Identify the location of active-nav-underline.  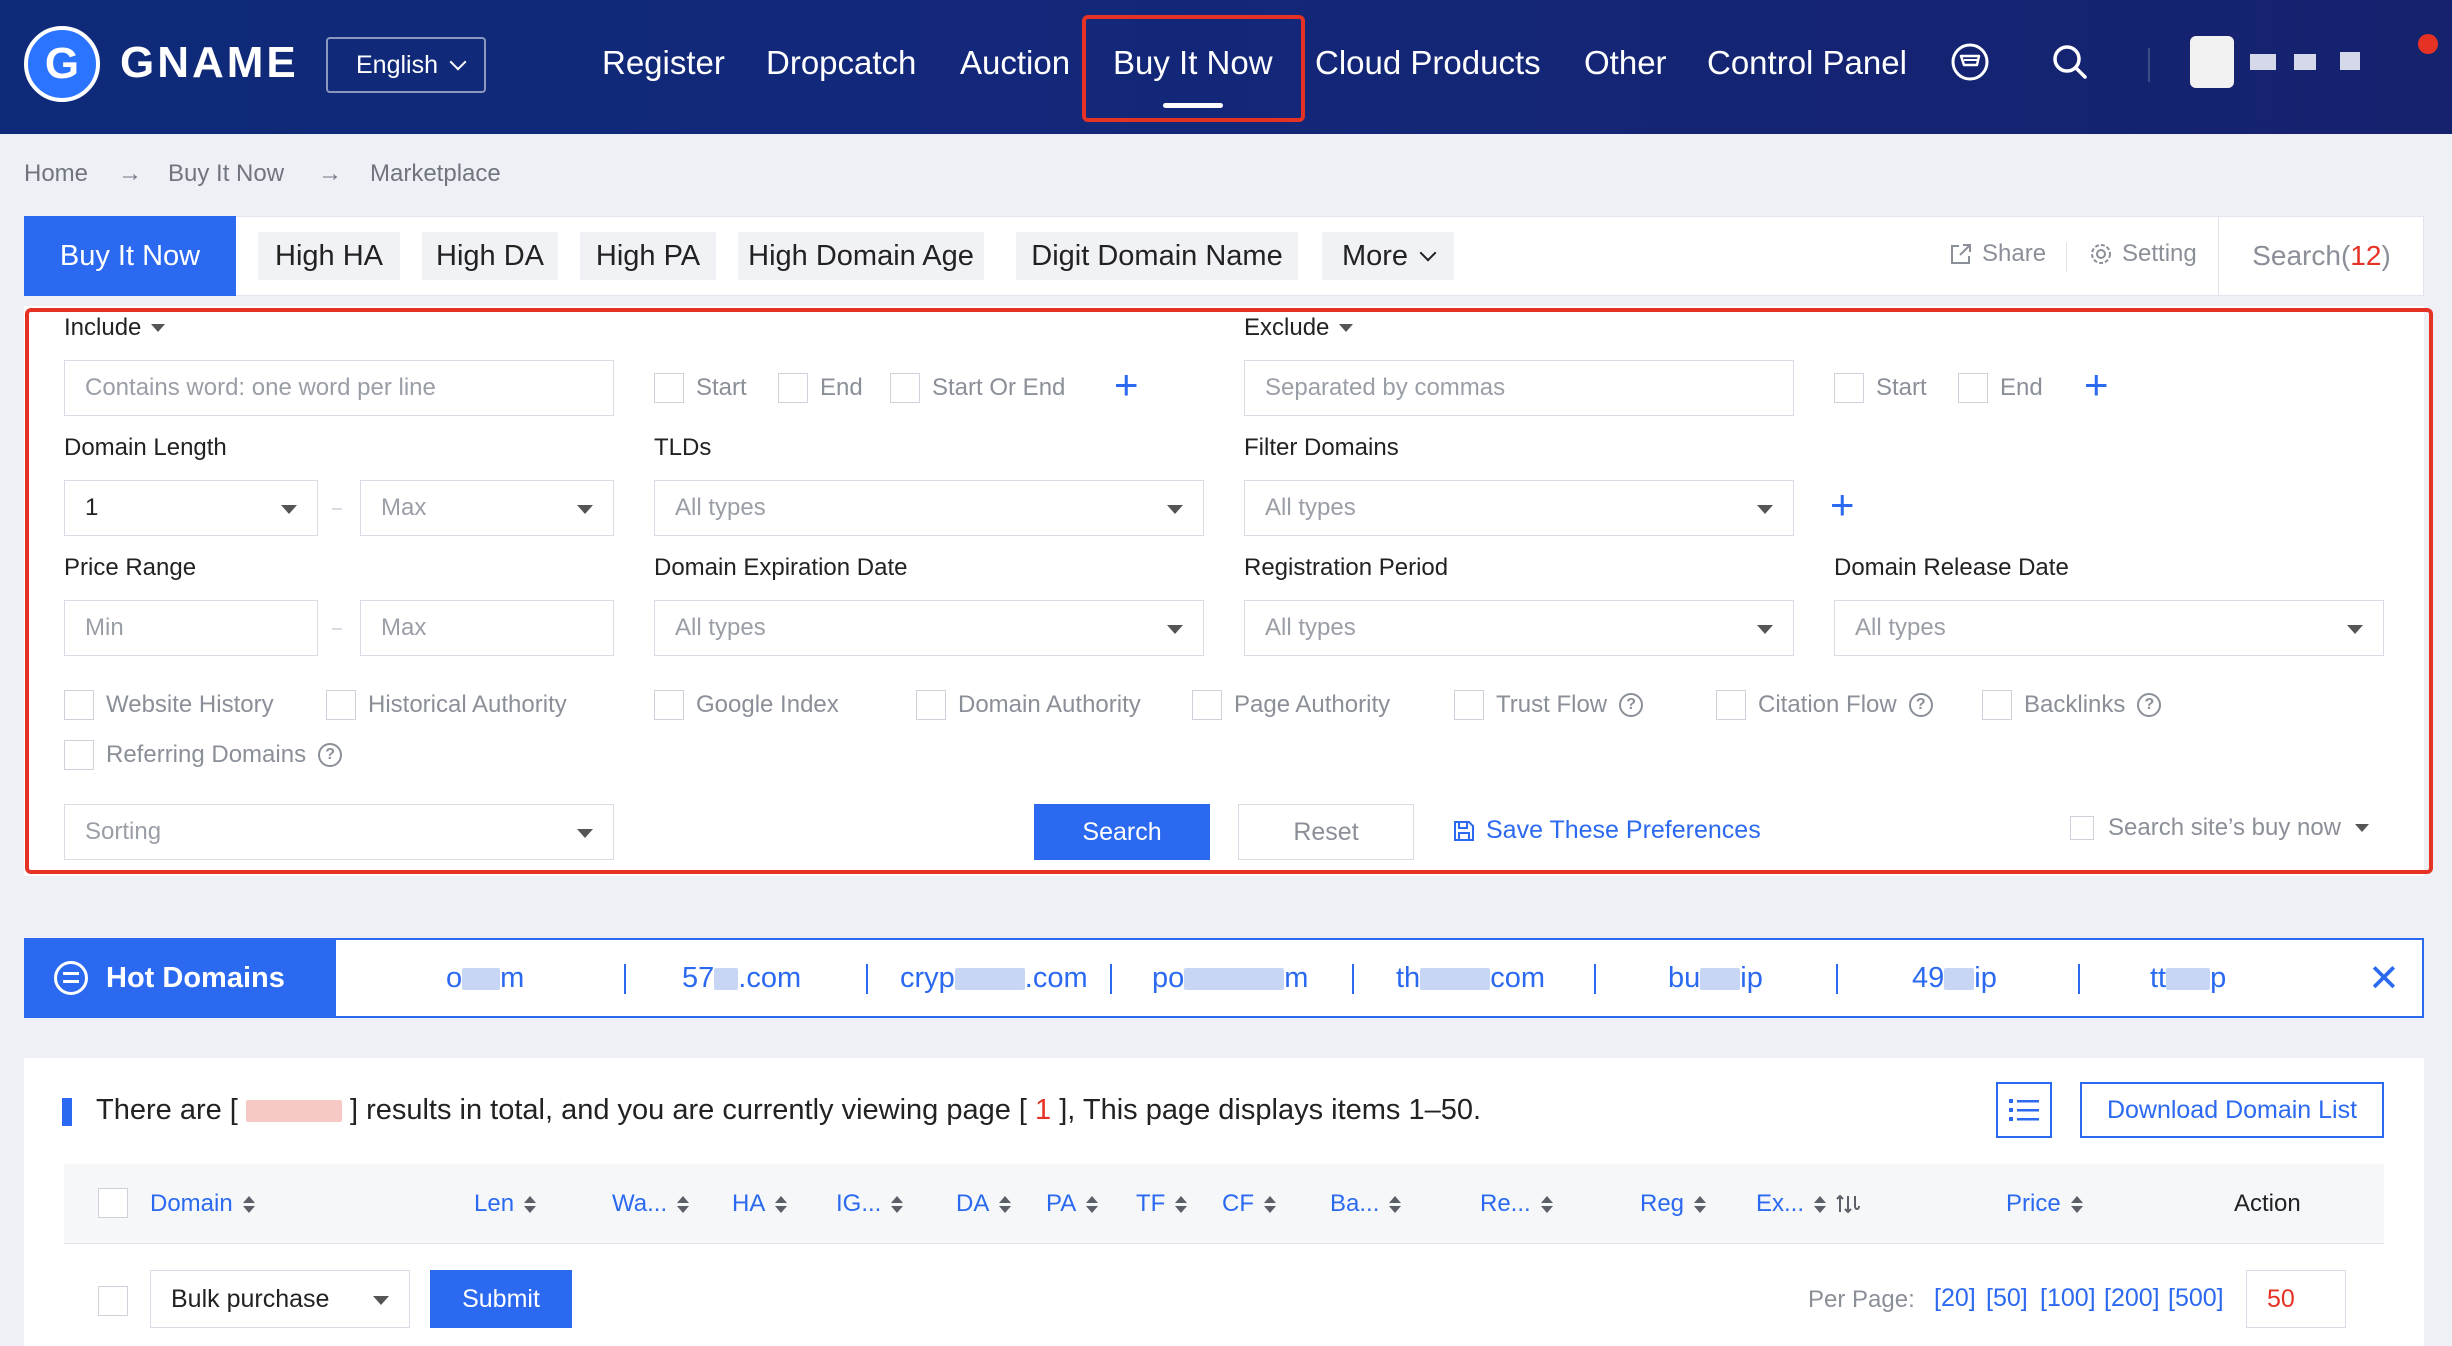
(1193, 105).